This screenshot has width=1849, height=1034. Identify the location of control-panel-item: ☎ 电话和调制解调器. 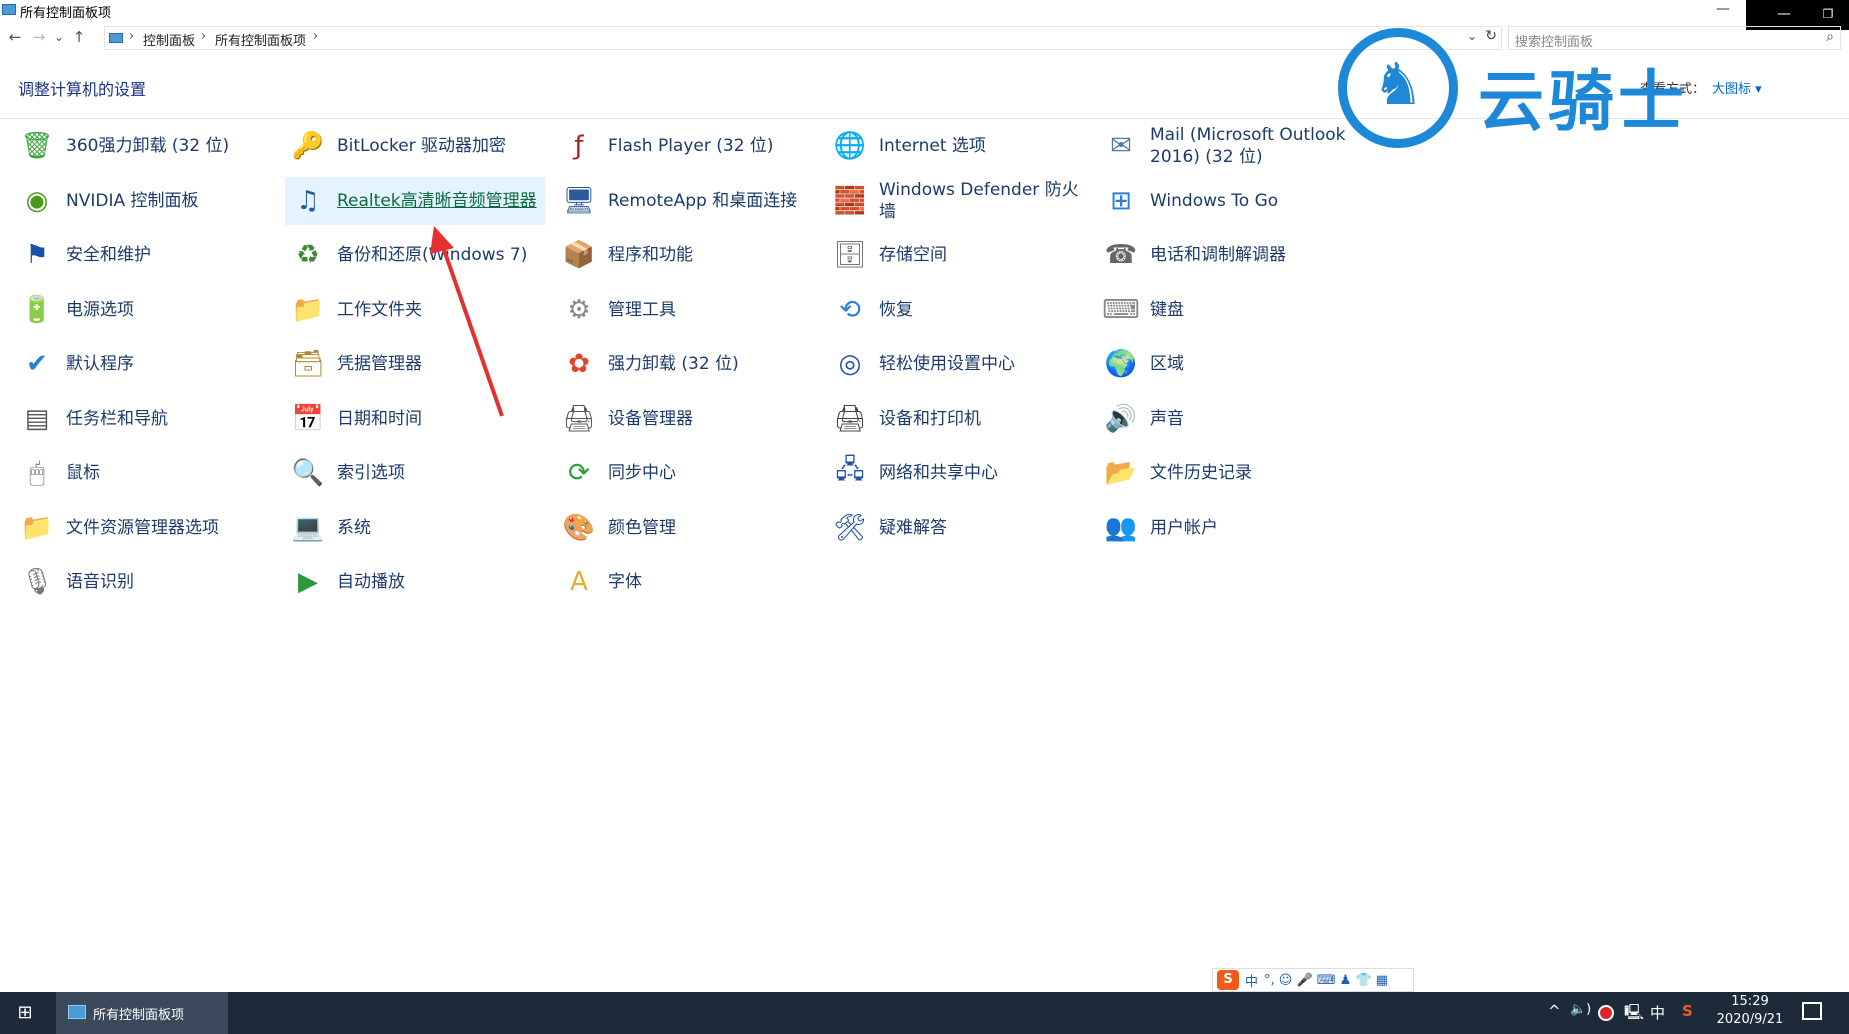
(1228, 255).